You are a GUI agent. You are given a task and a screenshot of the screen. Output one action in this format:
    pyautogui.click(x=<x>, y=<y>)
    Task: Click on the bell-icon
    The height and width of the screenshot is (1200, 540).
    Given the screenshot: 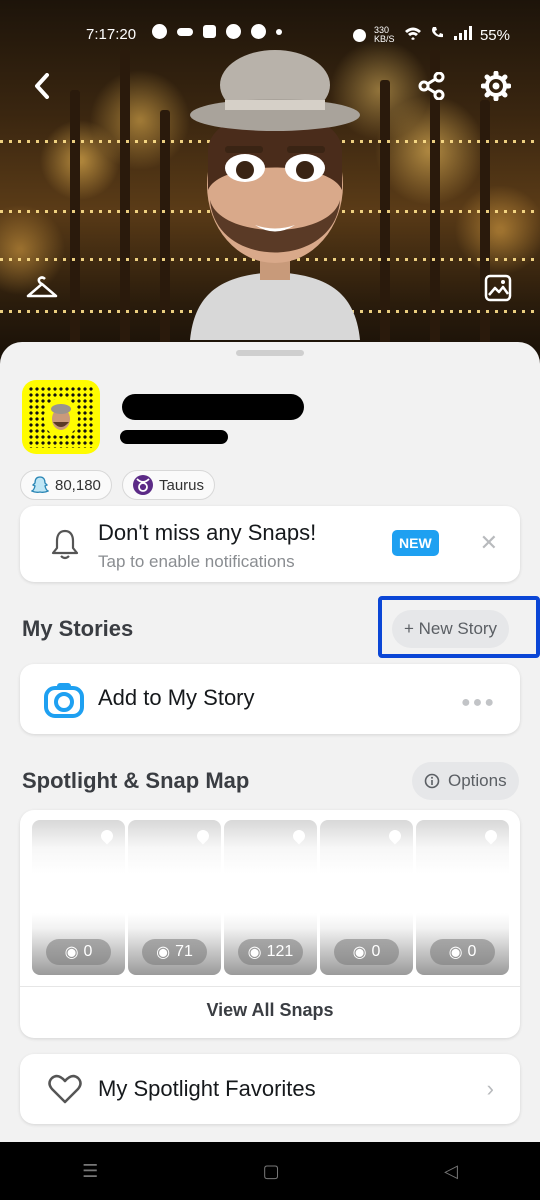 What is the action you would take?
    pyautogui.click(x=65, y=544)
    